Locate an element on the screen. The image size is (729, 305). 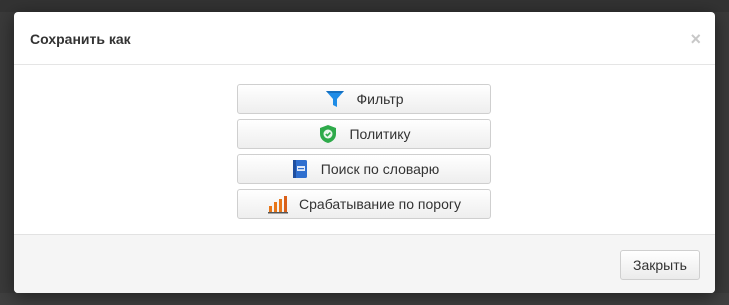
threshold-chart-icon is located at coordinates (278, 204).